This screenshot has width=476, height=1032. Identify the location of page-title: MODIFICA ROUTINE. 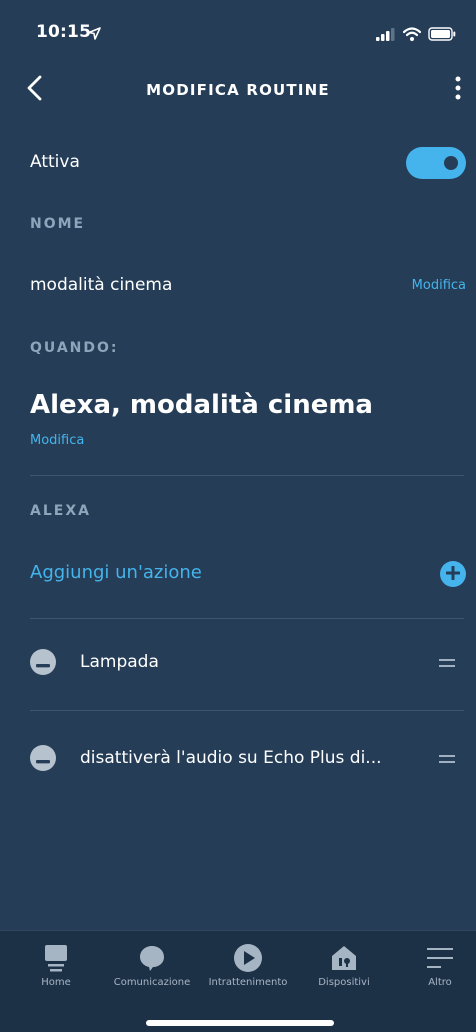
(238, 90).